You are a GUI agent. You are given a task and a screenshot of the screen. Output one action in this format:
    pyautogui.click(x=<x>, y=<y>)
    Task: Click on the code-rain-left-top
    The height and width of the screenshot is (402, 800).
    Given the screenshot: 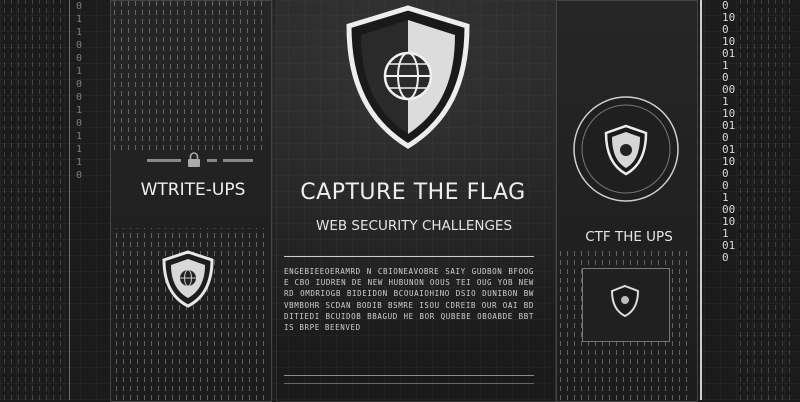 What is the action you would take?
    pyautogui.click(x=189, y=75)
    